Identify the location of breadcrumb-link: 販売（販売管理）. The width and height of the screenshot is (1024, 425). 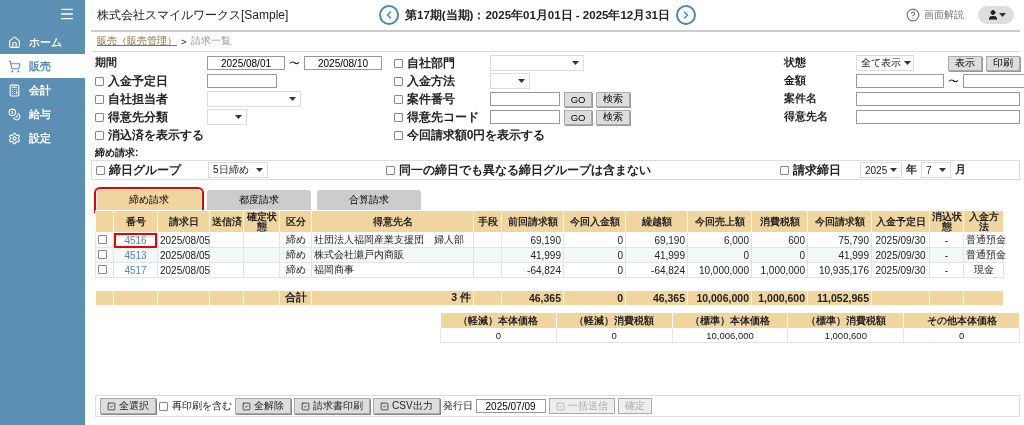
(137, 41).